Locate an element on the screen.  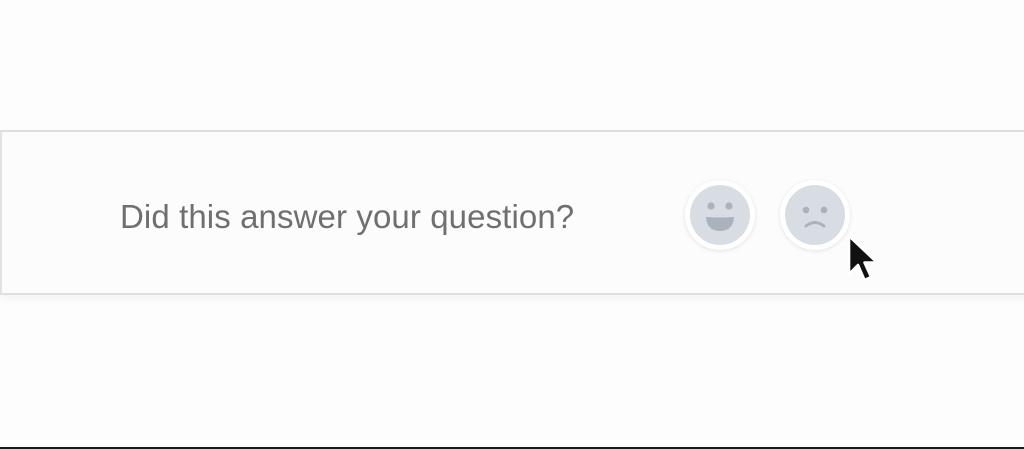
sad-reaction-button is located at coordinates (815, 215).